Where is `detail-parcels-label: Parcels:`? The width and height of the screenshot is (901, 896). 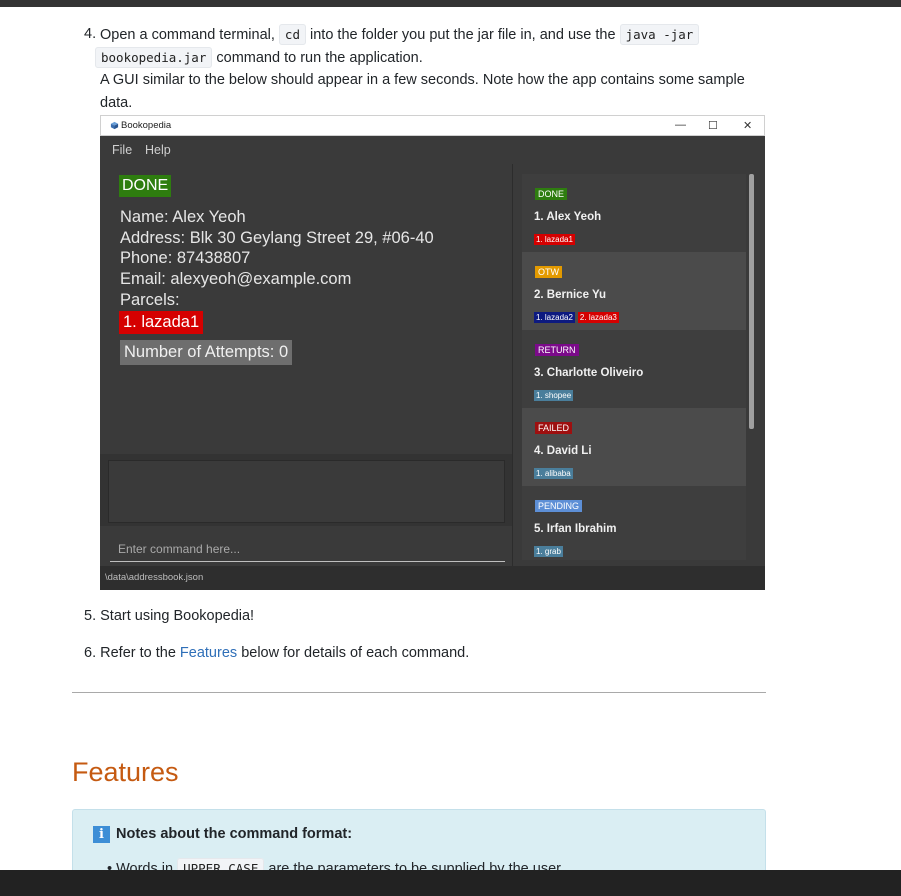 detail-parcels-label: Parcels: is located at coordinates (150, 300).